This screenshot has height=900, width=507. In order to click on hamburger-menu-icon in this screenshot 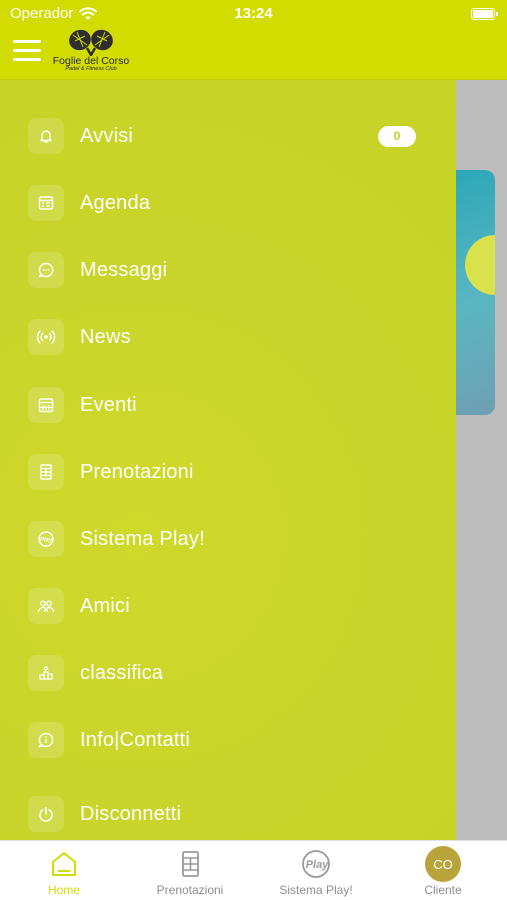, I will do `click(27, 51)`.